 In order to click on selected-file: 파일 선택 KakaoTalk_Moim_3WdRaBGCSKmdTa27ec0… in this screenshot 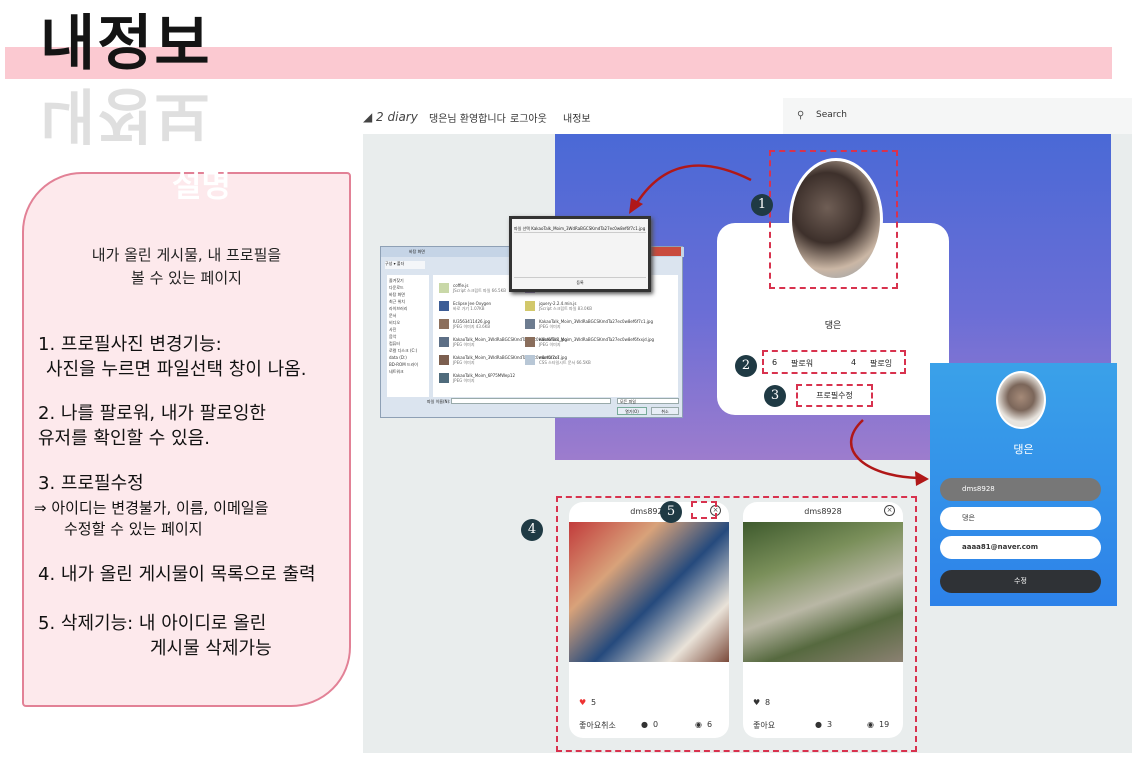, I will do `click(580, 229)`.